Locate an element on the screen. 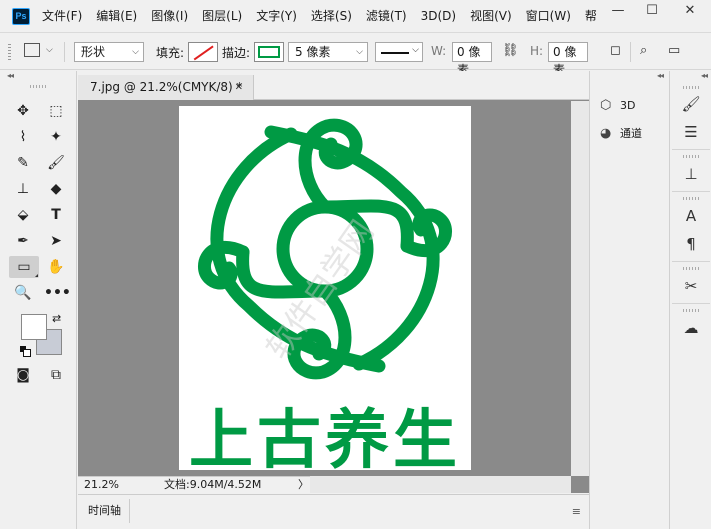  vertical-scrollbar is located at coordinates (580, 288).